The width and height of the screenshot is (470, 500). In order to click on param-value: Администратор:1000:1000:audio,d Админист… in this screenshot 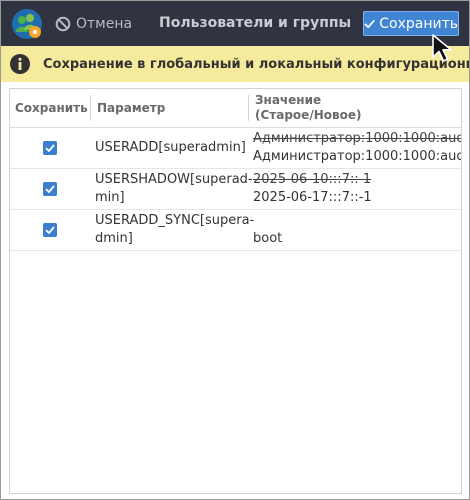, I will do `click(357, 148)`.